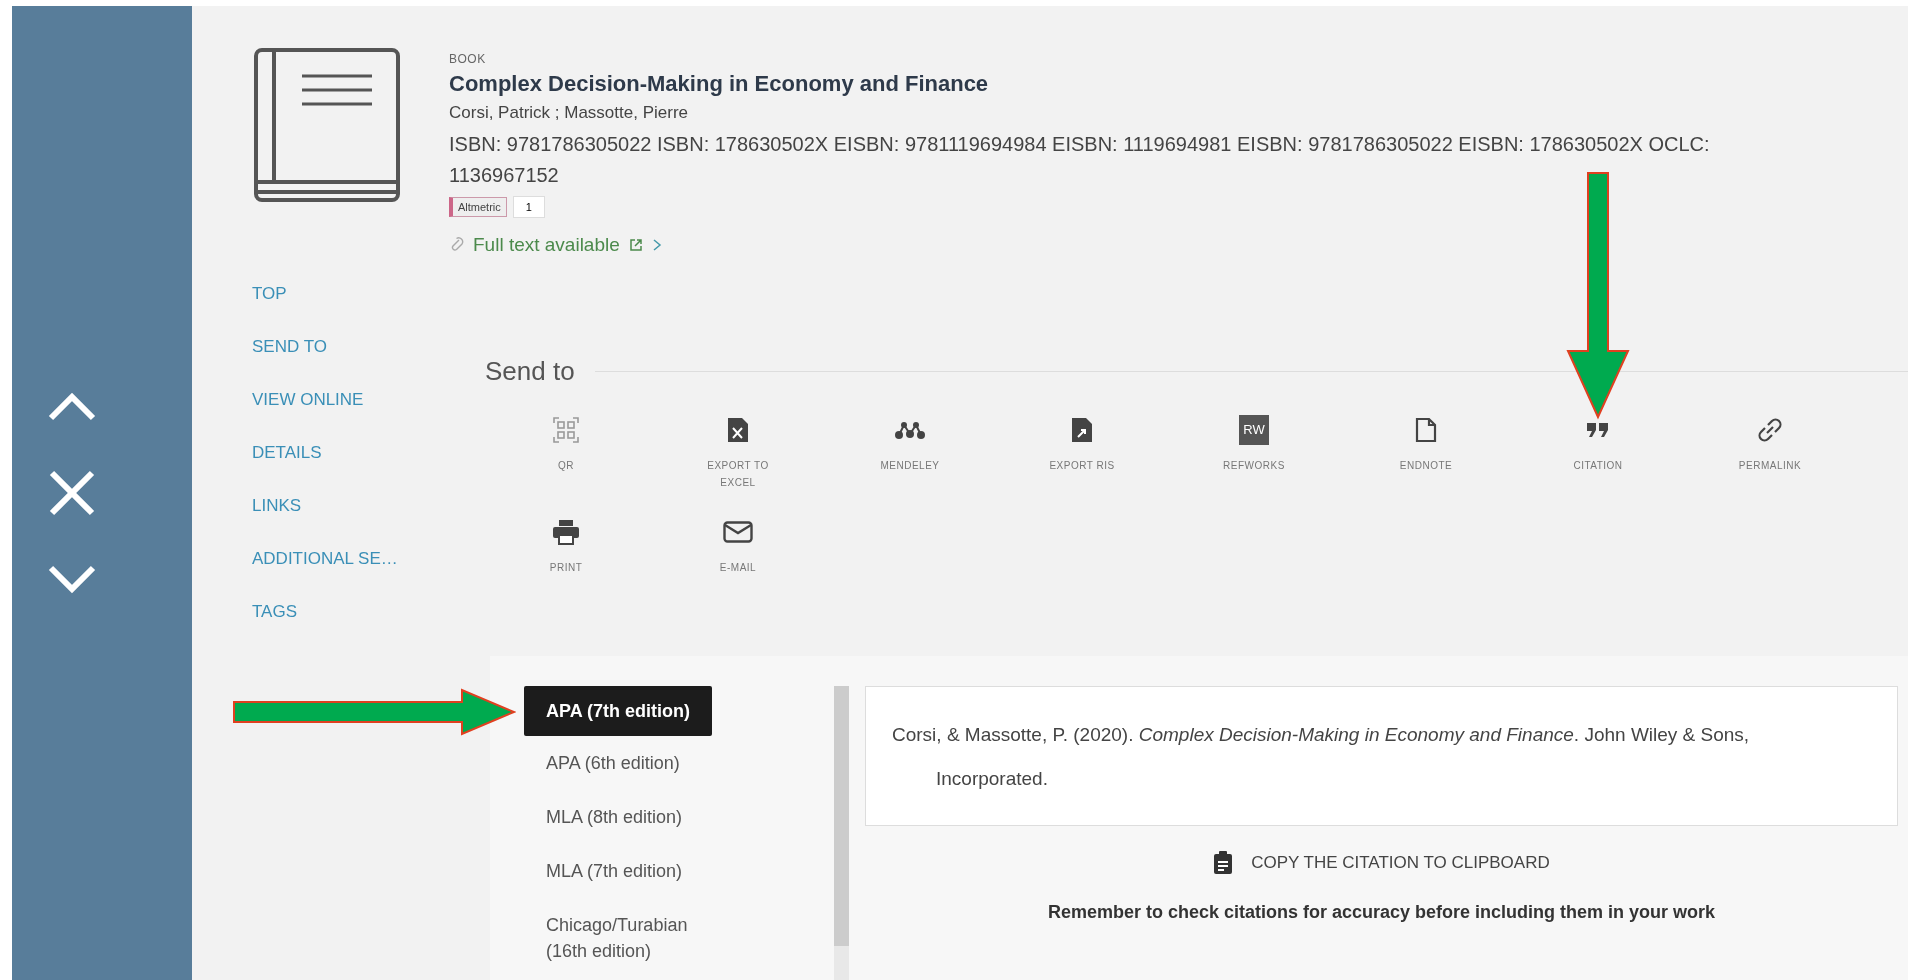 The image size is (1908, 980). I want to click on altmetric-score: 1, so click(528, 207).